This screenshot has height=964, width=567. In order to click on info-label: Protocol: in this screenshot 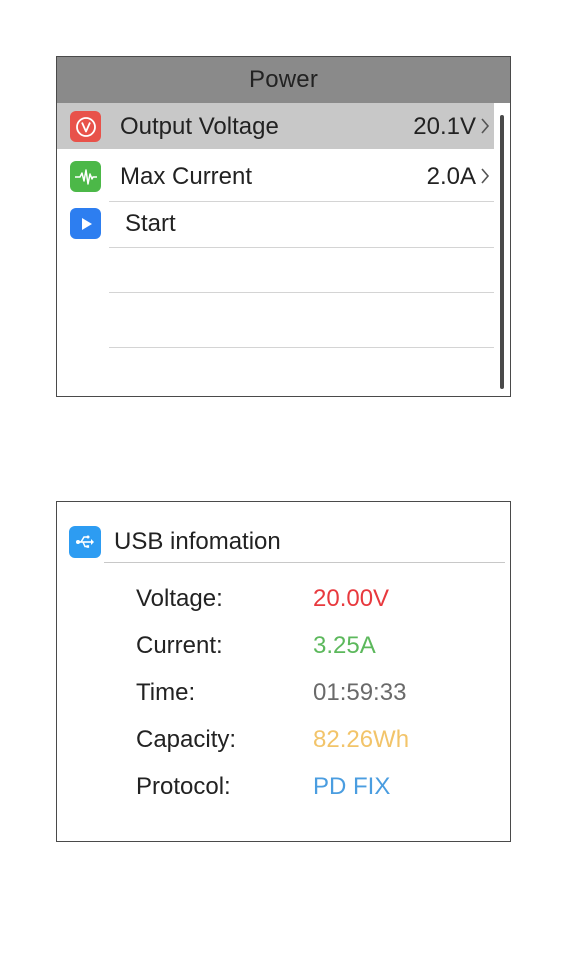, I will do `click(183, 786)`.